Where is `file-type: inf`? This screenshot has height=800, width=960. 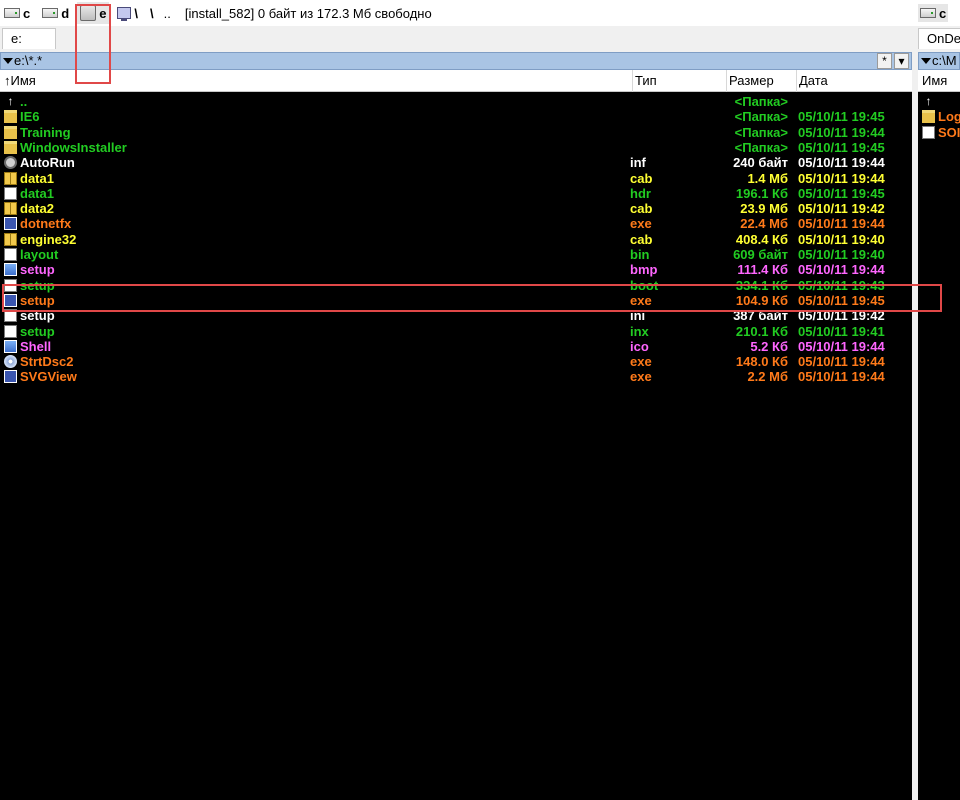
file-type: inf is located at coordinates (638, 163).